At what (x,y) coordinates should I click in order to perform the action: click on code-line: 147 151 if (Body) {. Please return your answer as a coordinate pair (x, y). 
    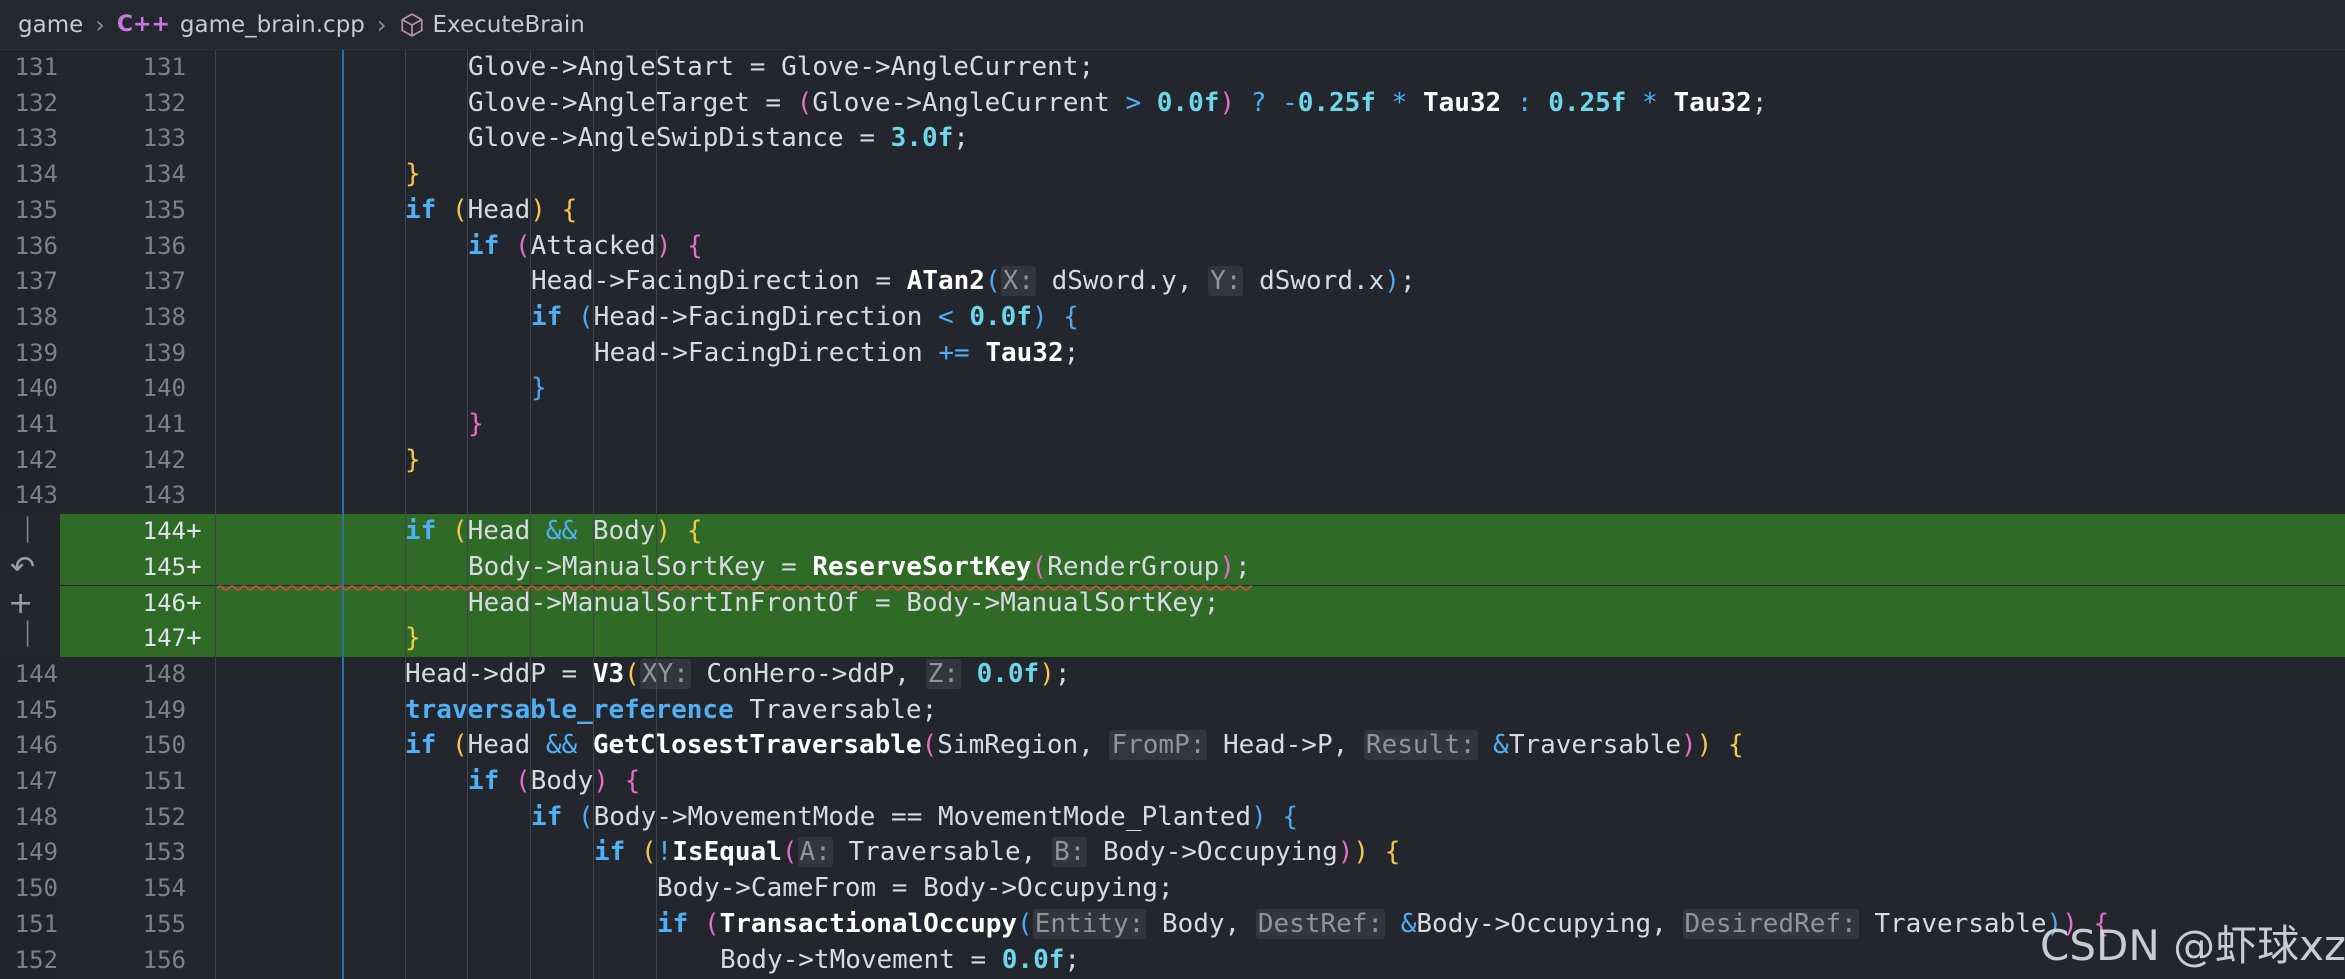
    Looking at the image, I should click on (1172, 782).